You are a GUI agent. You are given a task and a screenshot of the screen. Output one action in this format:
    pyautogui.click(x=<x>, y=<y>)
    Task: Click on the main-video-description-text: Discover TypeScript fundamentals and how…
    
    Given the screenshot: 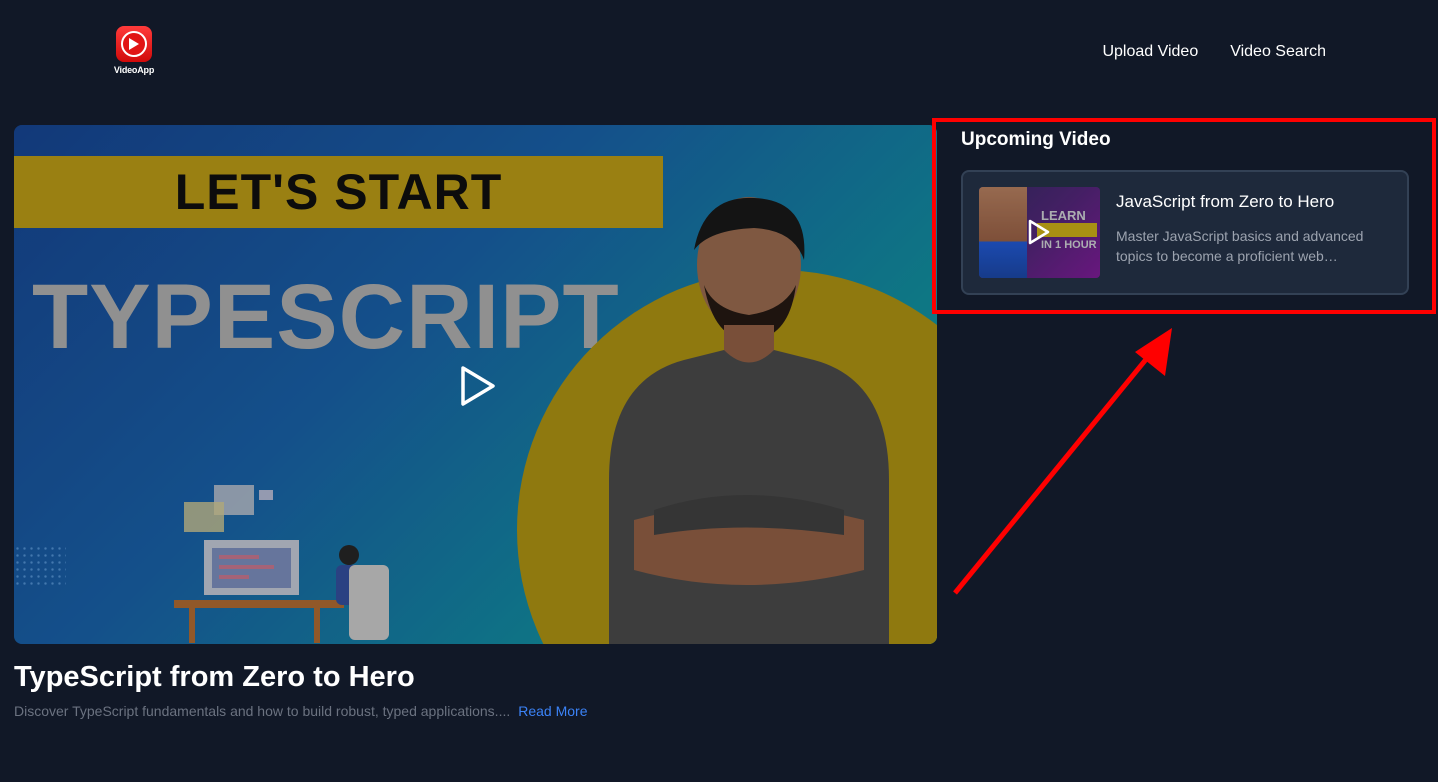 What is the action you would take?
    pyautogui.click(x=262, y=711)
    